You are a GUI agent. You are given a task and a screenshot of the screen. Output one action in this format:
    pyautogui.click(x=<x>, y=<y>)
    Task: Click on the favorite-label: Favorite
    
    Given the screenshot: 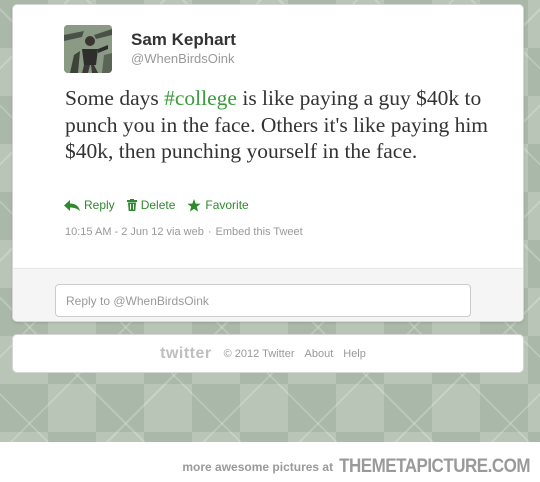 What is the action you would take?
    pyautogui.click(x=227, y=205)
    